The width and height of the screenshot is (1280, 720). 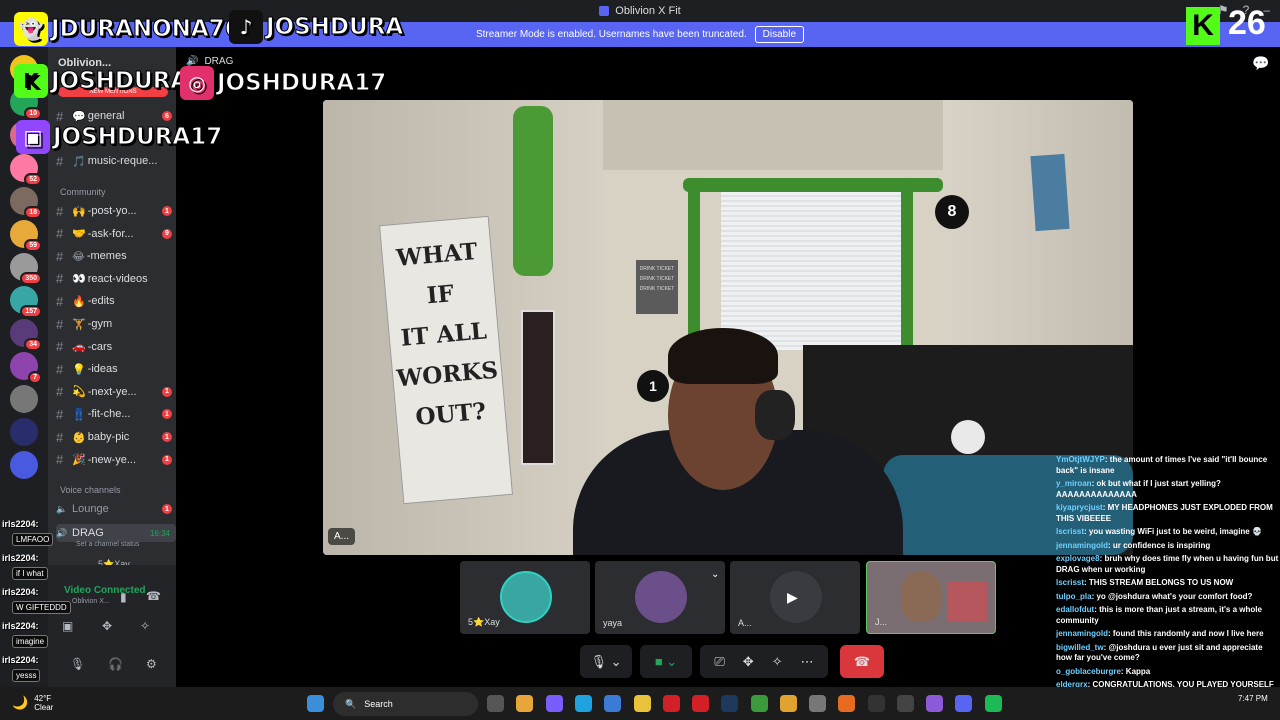 I want to click on tiktok-handle: JOSHDURA, so click(x=334, y=27).